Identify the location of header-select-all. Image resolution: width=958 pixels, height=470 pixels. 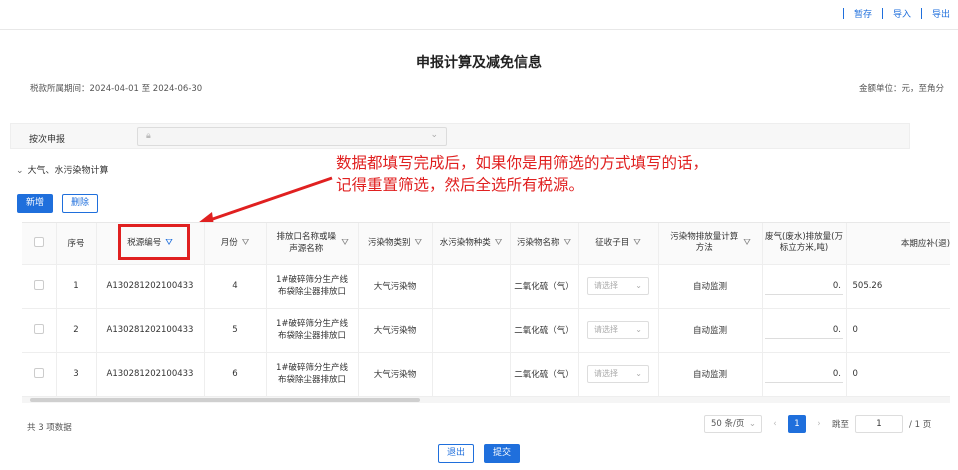
(39, 244).